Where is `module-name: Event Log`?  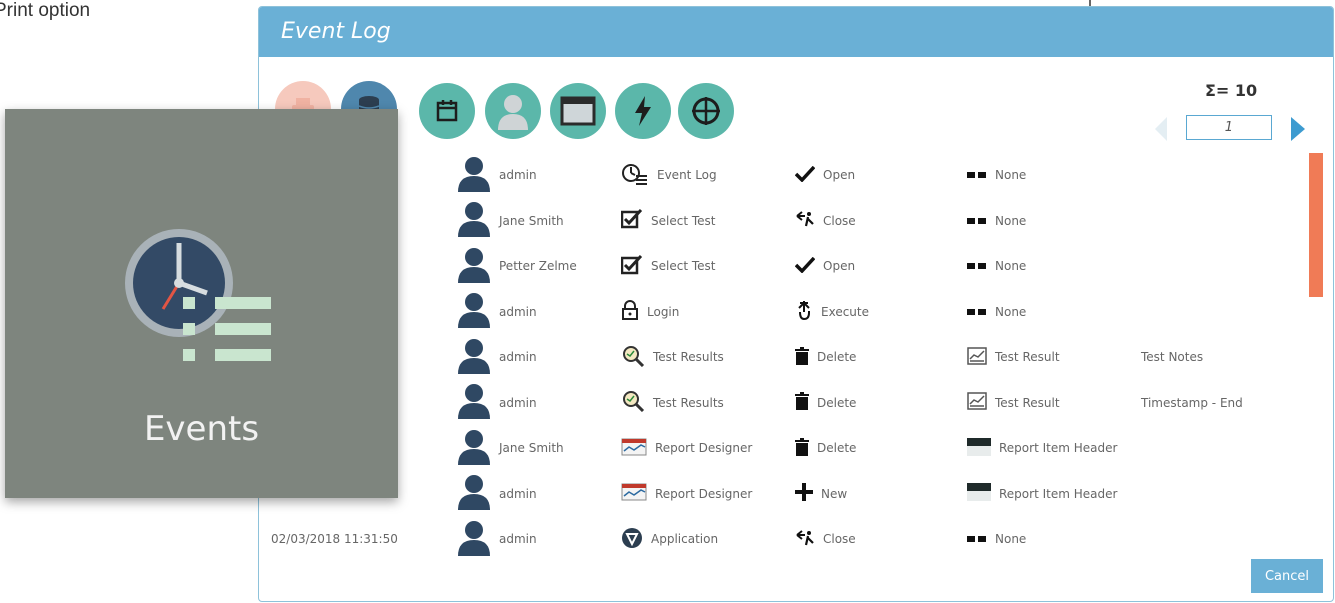
module-name: Event Log is located at coordinates (687, 175).